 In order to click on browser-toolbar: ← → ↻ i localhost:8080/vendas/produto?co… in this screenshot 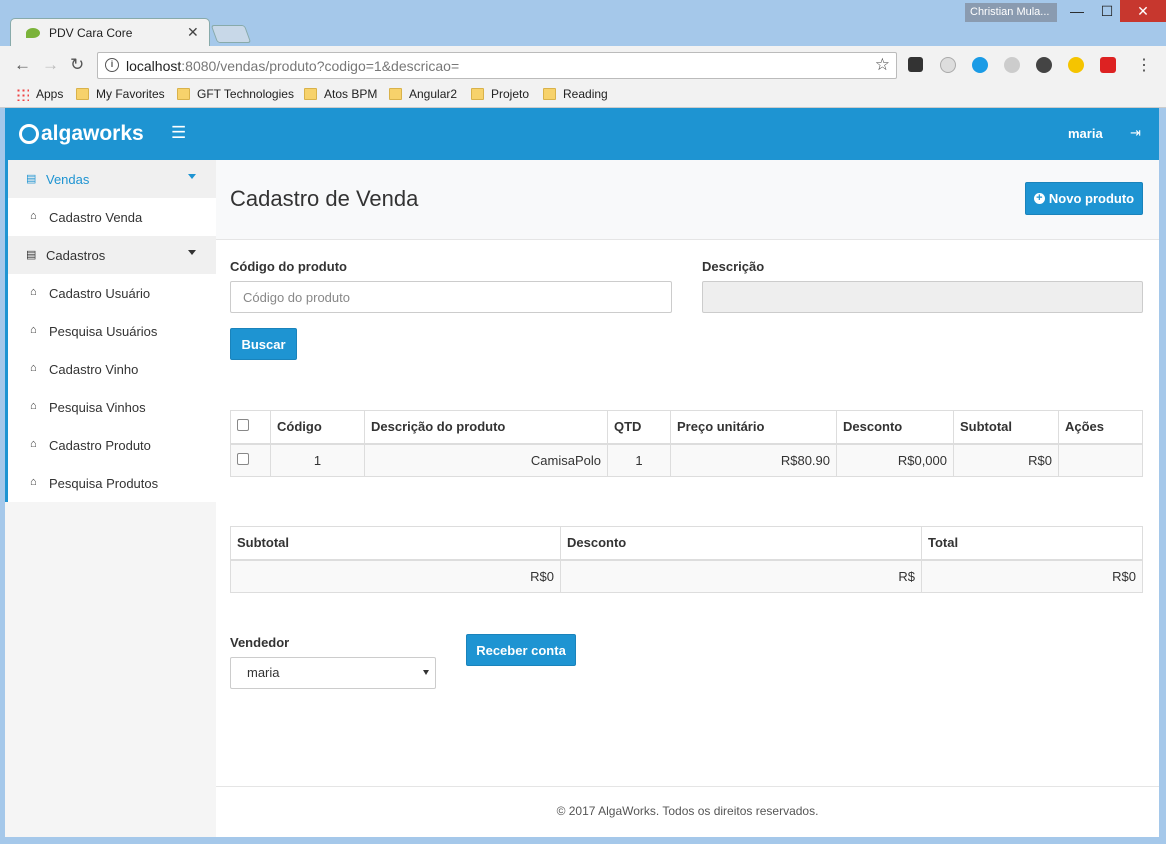, I will do `click(583, 65)`.